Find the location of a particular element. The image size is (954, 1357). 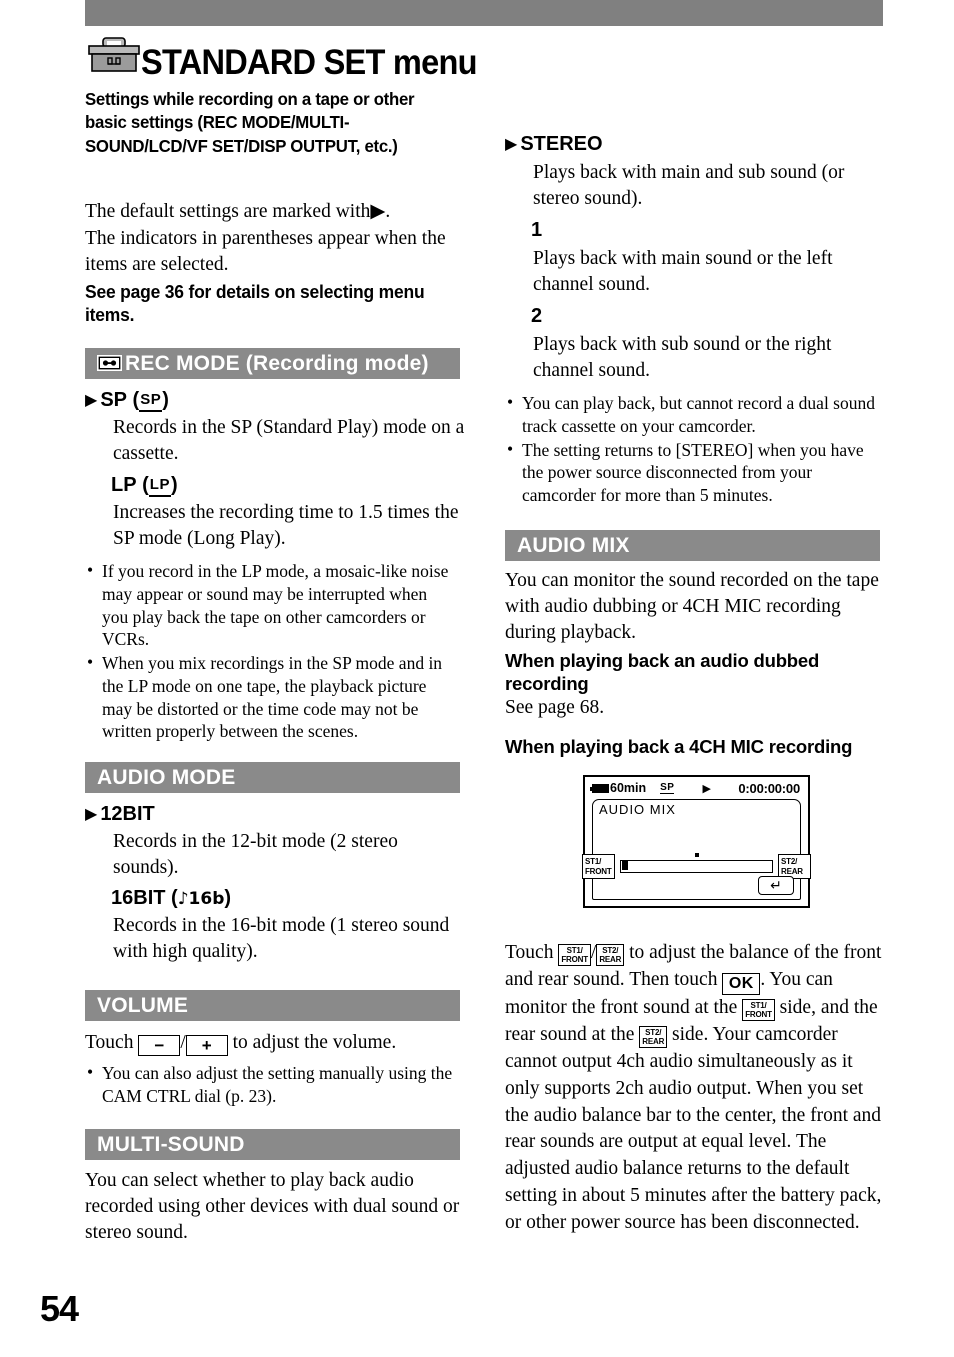

audio-mode-option-12bit-heading: ▶ 12BIT is located at coordinates (275, 814).